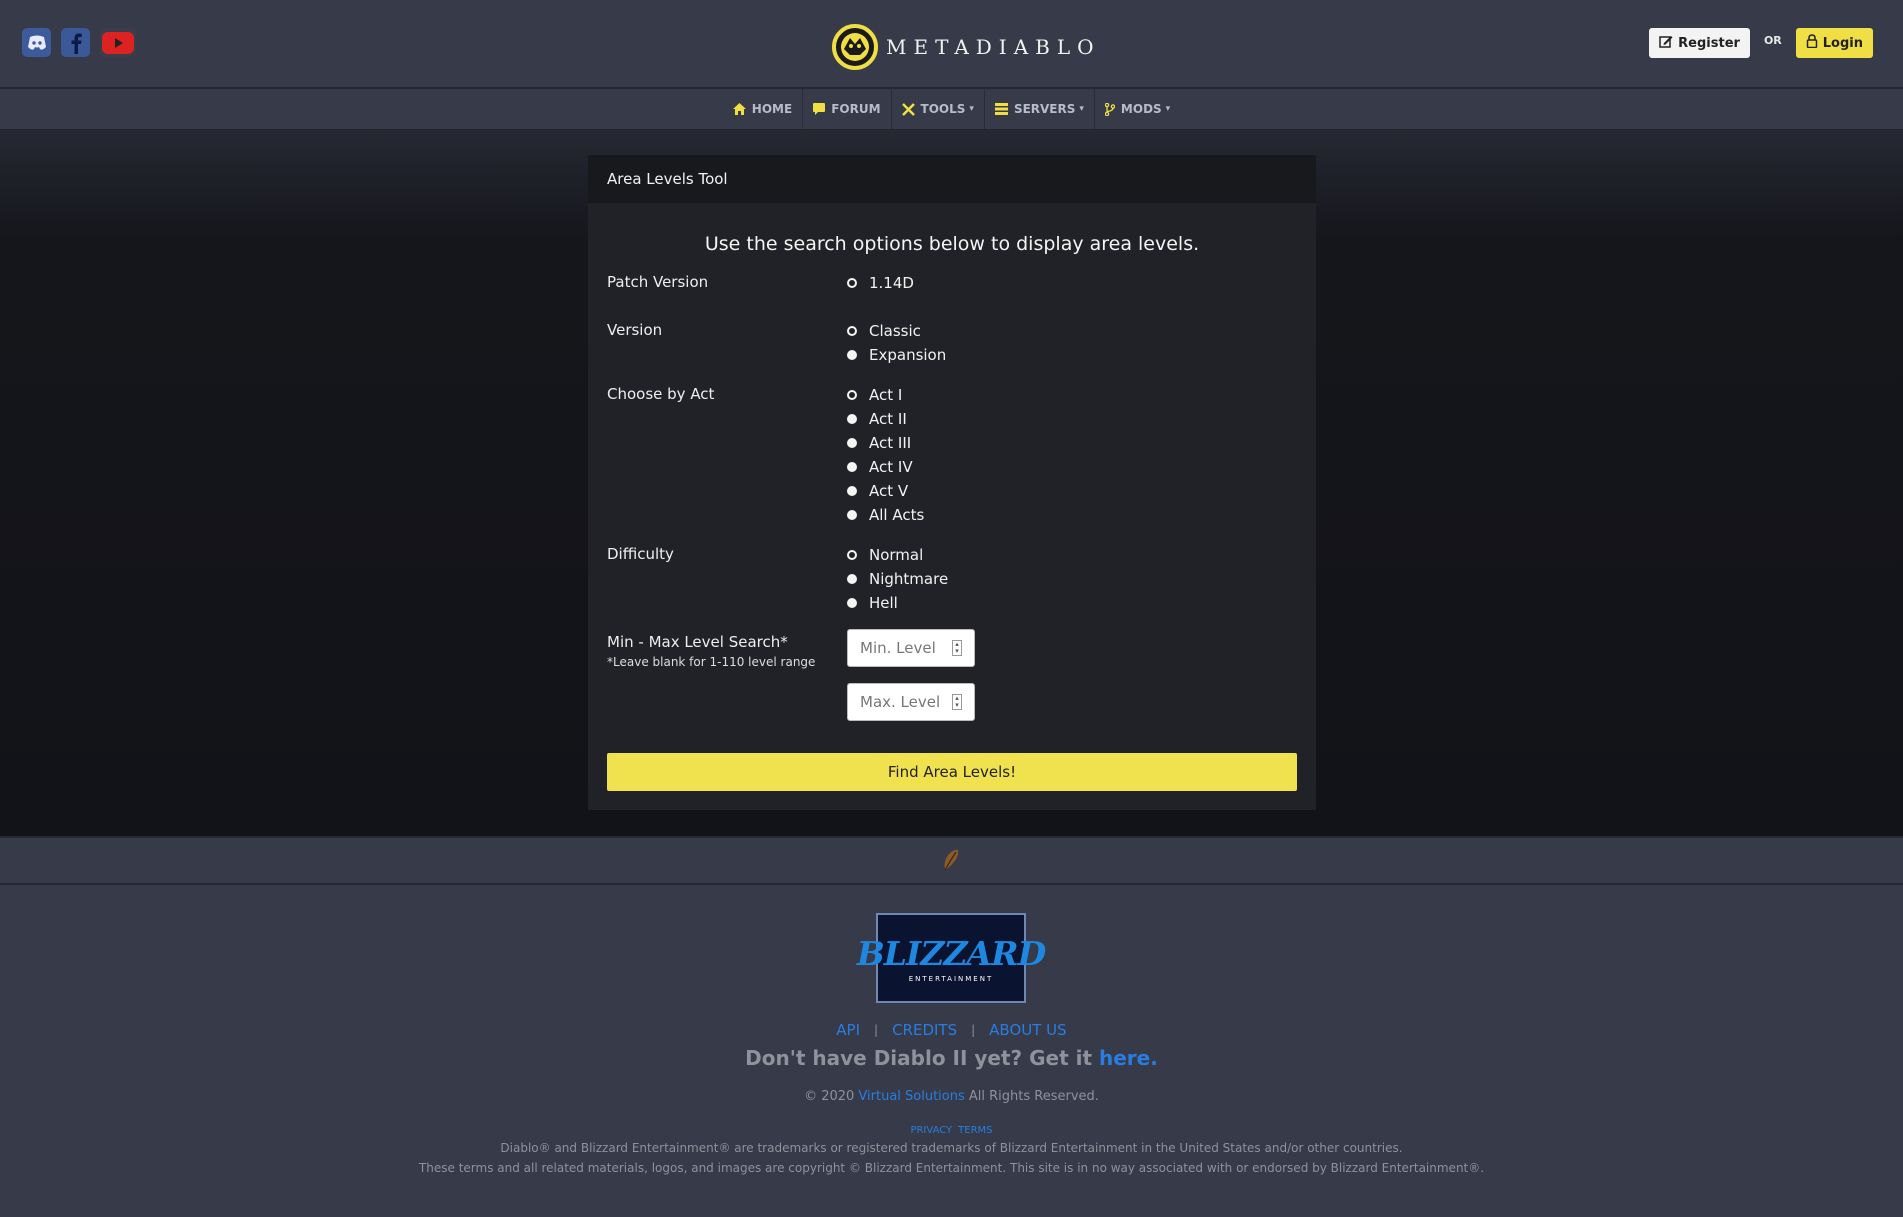  Describe the element at coordinates (118, 42) in the screenshot. I see `youtube-icon` at that location.